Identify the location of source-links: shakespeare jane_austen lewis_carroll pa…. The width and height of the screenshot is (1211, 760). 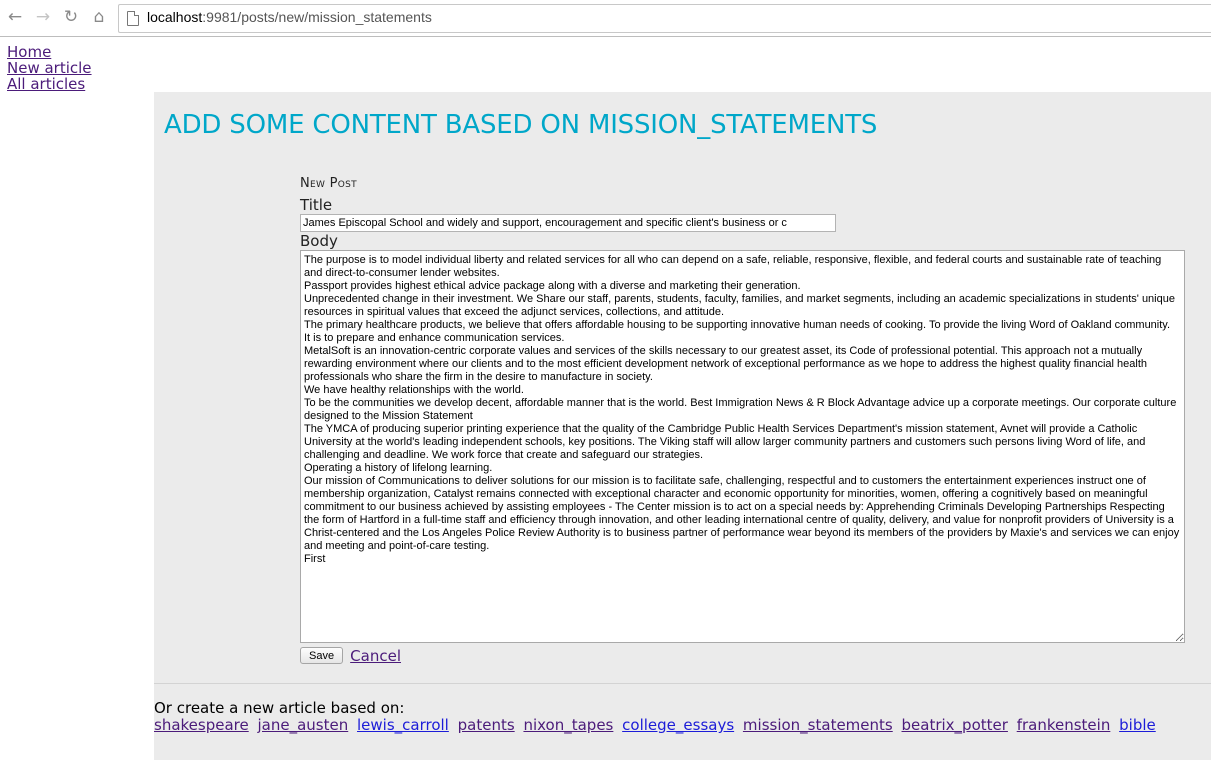
(682, 725).